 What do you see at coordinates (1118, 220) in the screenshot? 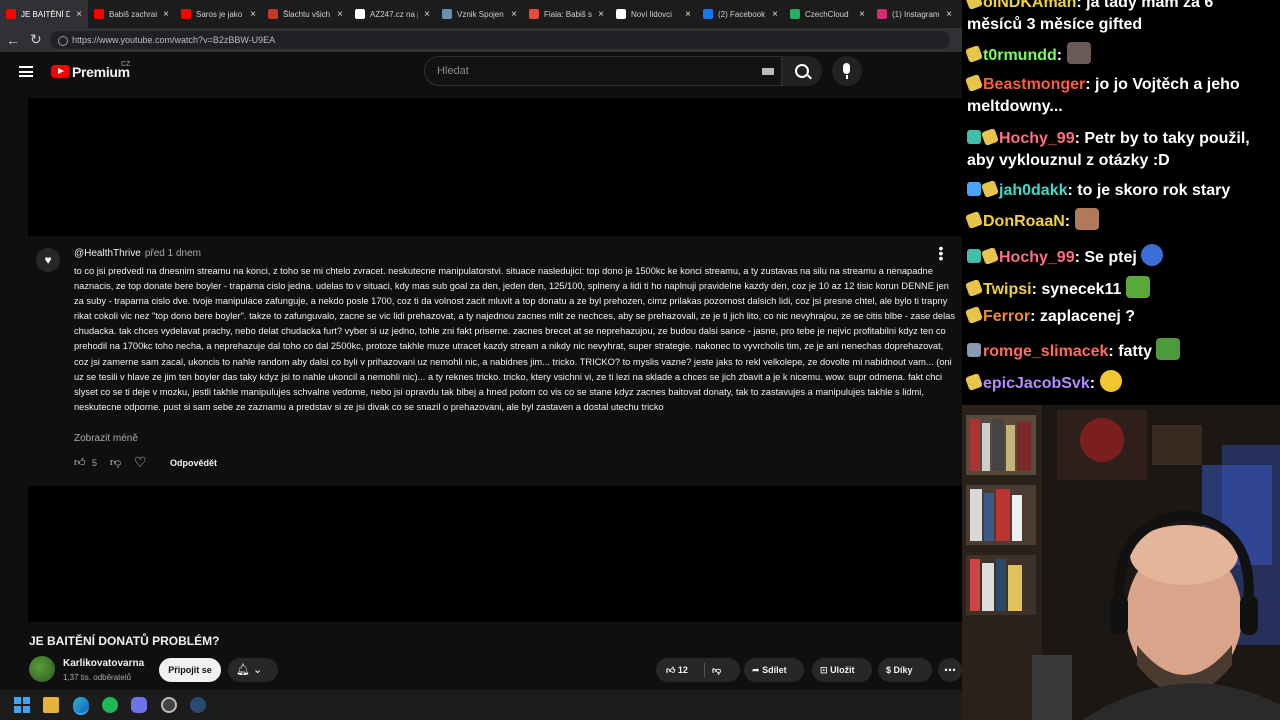
I see `chat-message: DonRoaaN:` at bounding box center [1118, 220].